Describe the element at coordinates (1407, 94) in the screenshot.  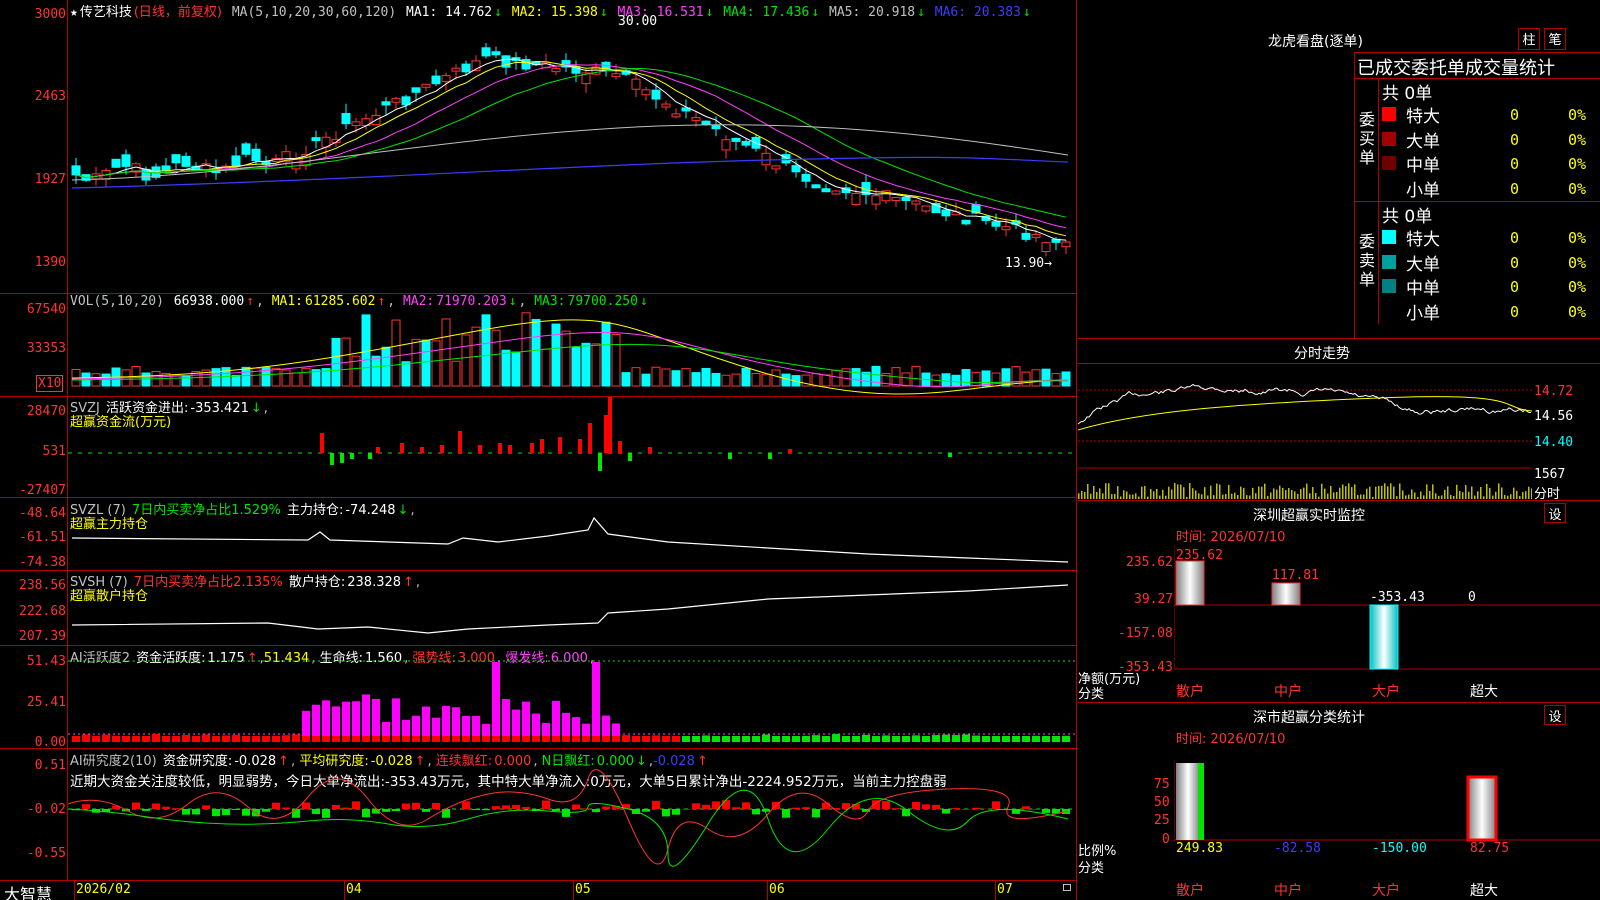
I see `buy-total: 共 0单` at that location.